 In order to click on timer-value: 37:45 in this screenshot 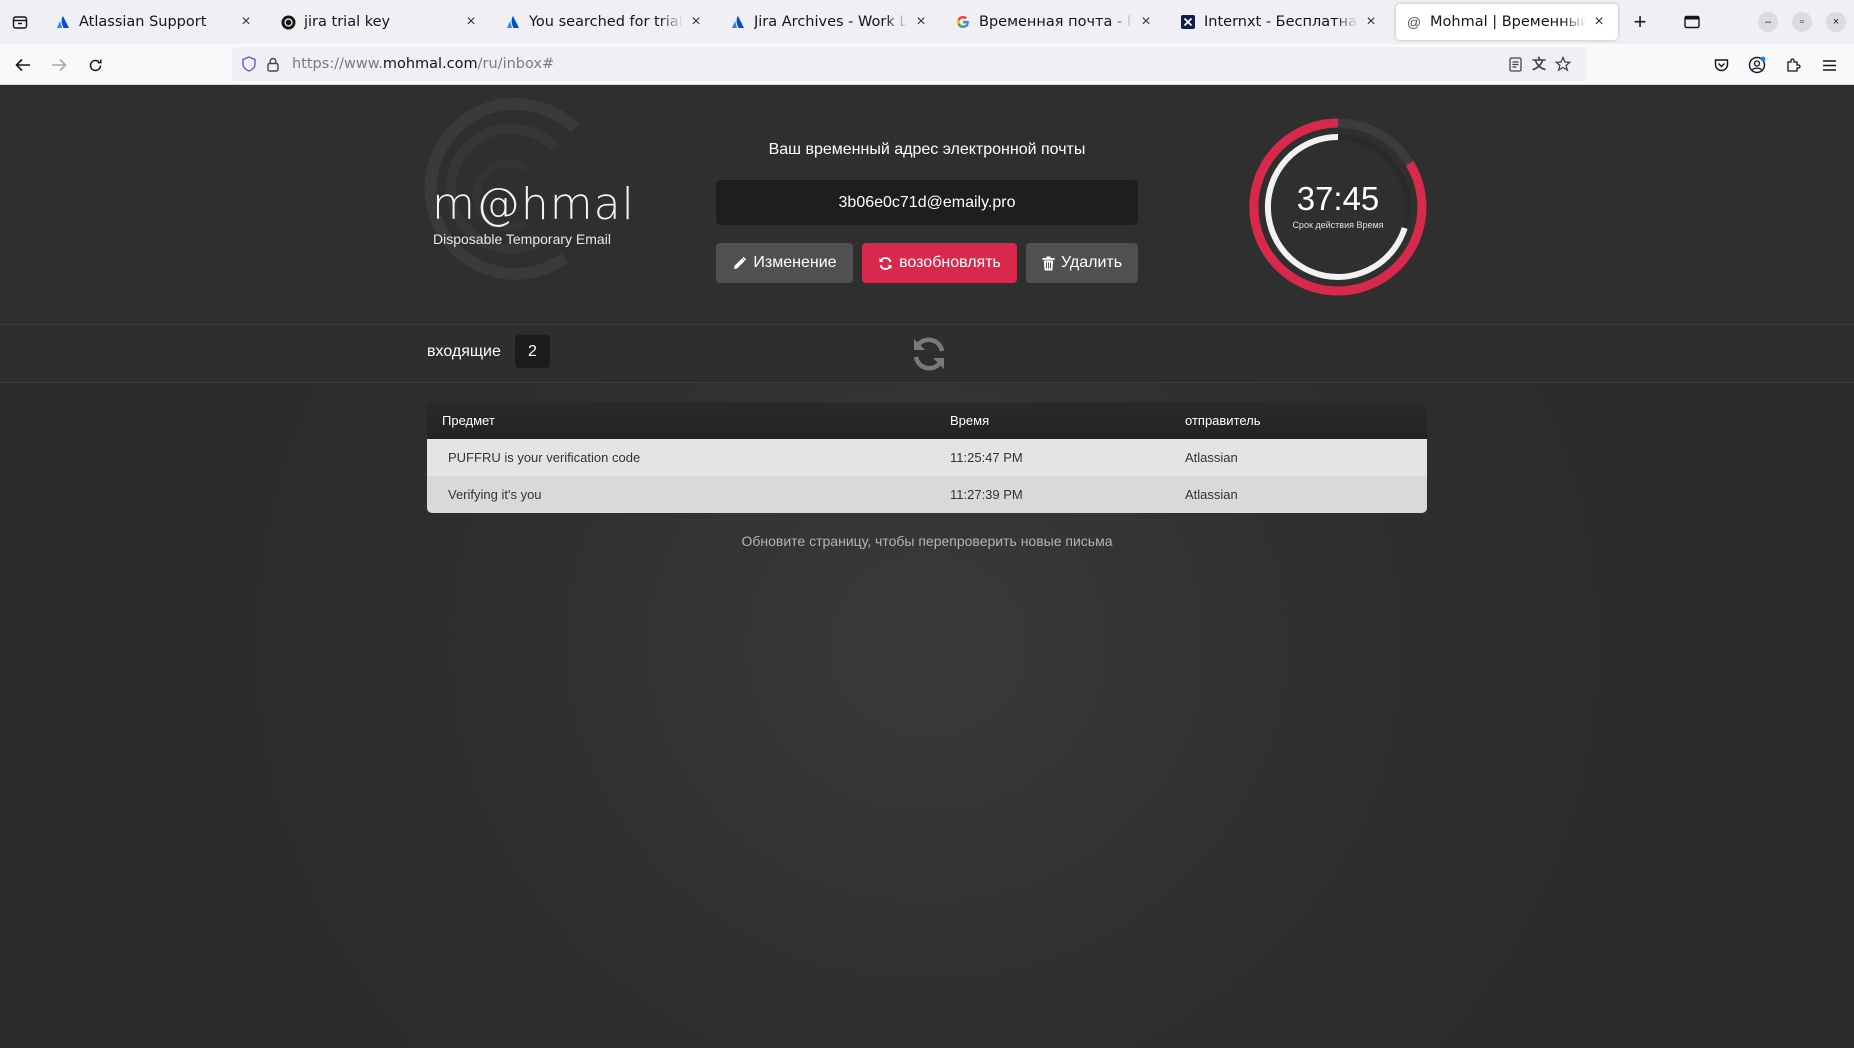, I will do `click(1338, 198)`.